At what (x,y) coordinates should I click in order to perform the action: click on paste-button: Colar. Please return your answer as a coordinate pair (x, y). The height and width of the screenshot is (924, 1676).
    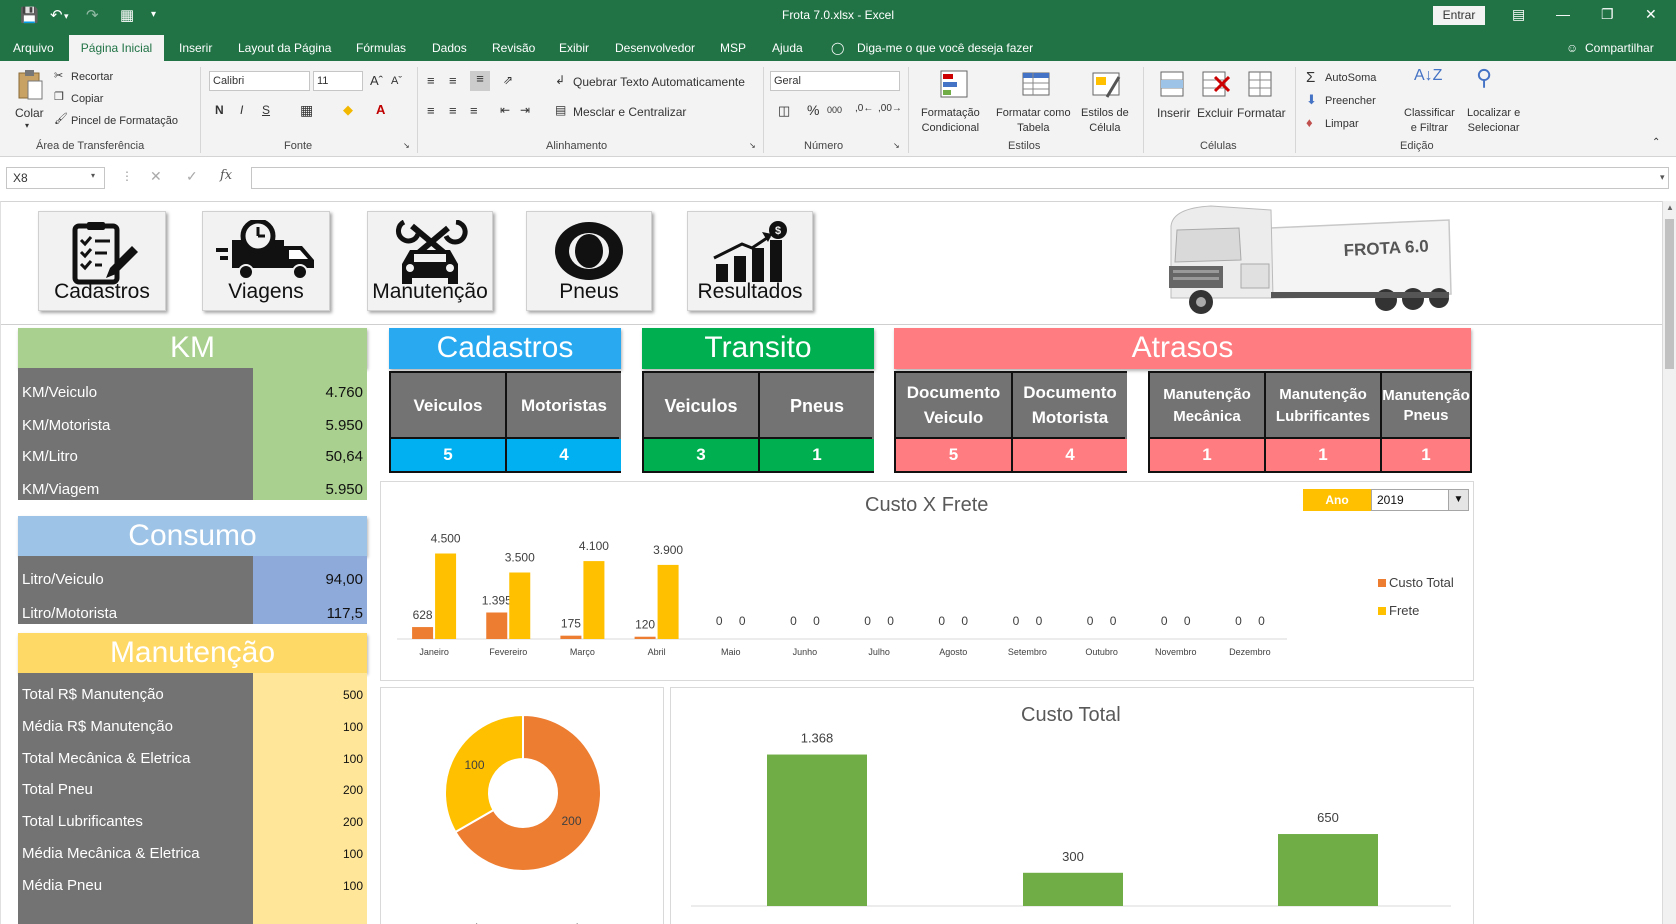
    Looking at the image, I should click on (29, 113).